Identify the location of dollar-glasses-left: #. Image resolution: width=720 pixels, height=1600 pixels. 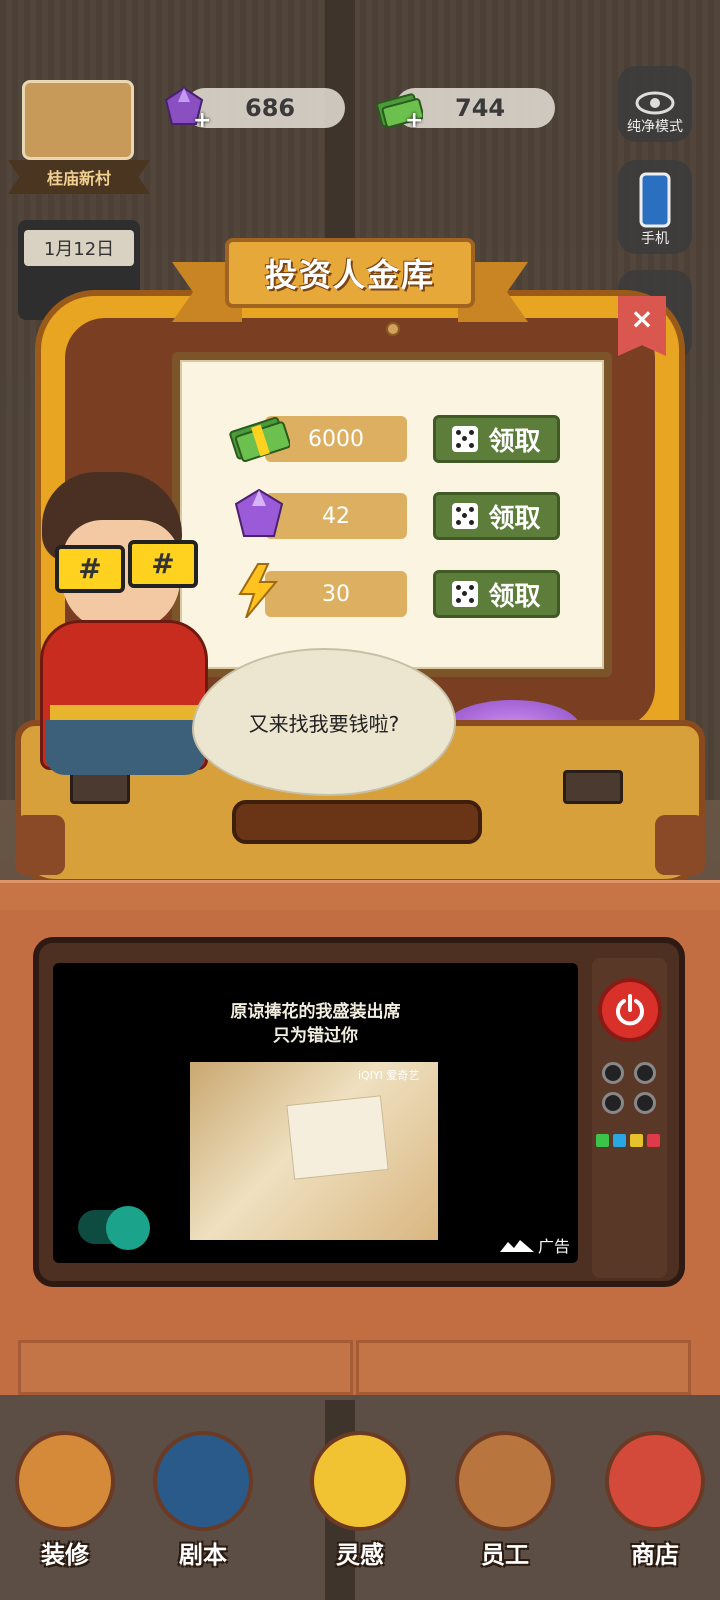
(90, 569).